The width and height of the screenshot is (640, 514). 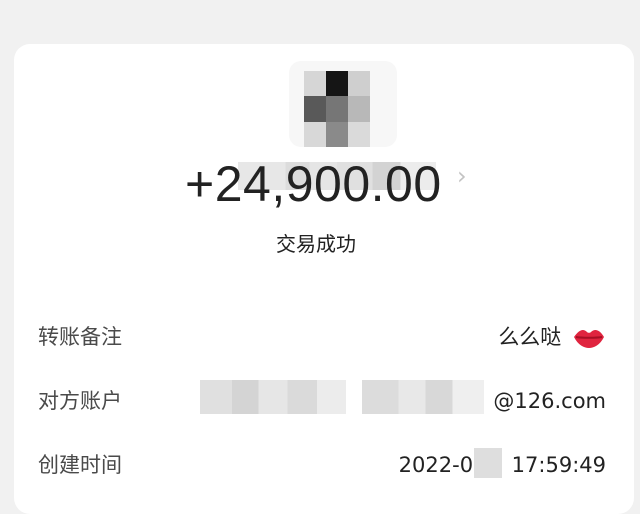 What do you see at coordinates (558, 465) in the screenshot?
I see `created-time: 17:59:49` at bounding box center [558, 465].